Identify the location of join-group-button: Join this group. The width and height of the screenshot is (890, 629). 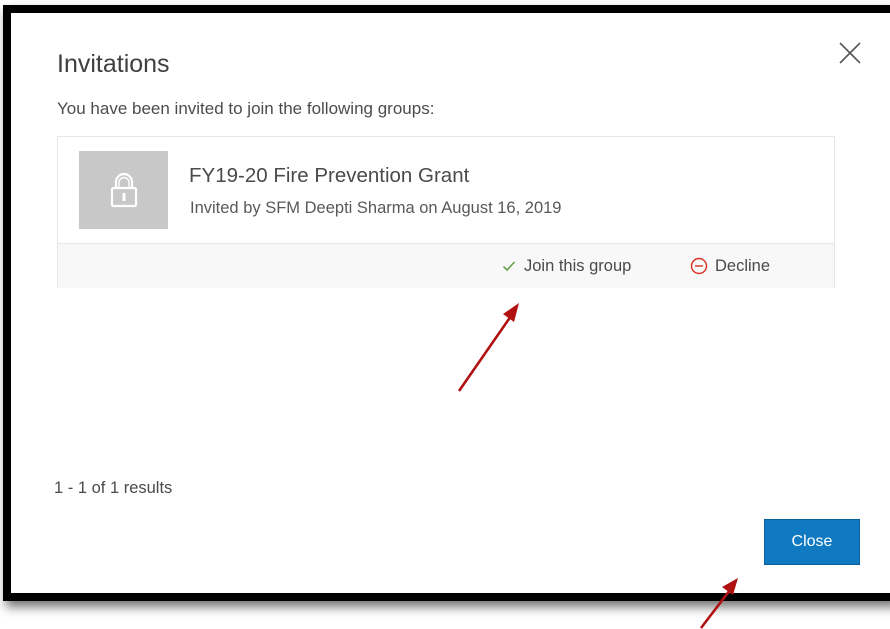
(566, 266).